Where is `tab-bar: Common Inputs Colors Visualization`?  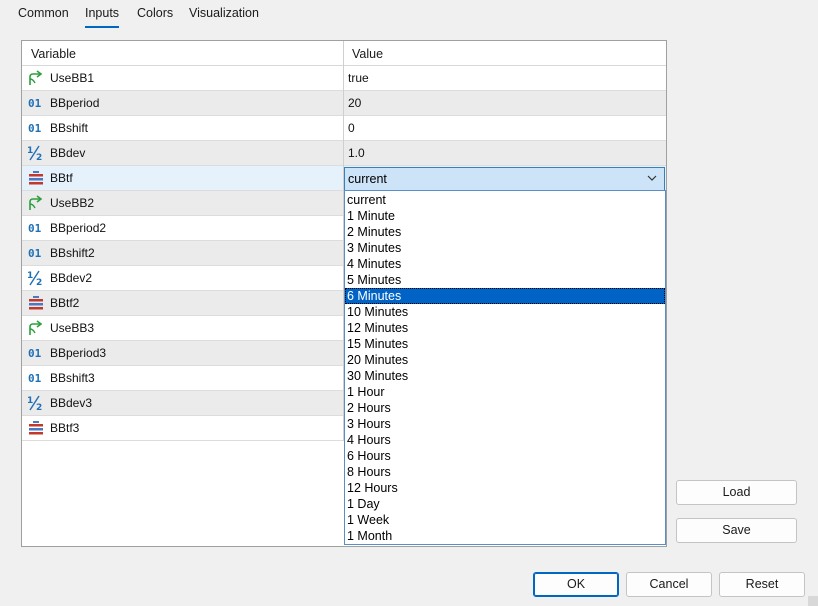
tab-bar: Common Inputs Colors Visualization is located at coordinates (409, 14).